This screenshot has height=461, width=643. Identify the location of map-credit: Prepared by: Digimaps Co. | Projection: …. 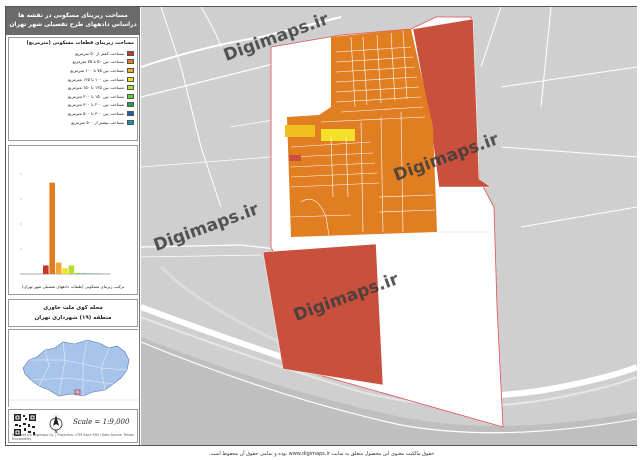
(73, 437).